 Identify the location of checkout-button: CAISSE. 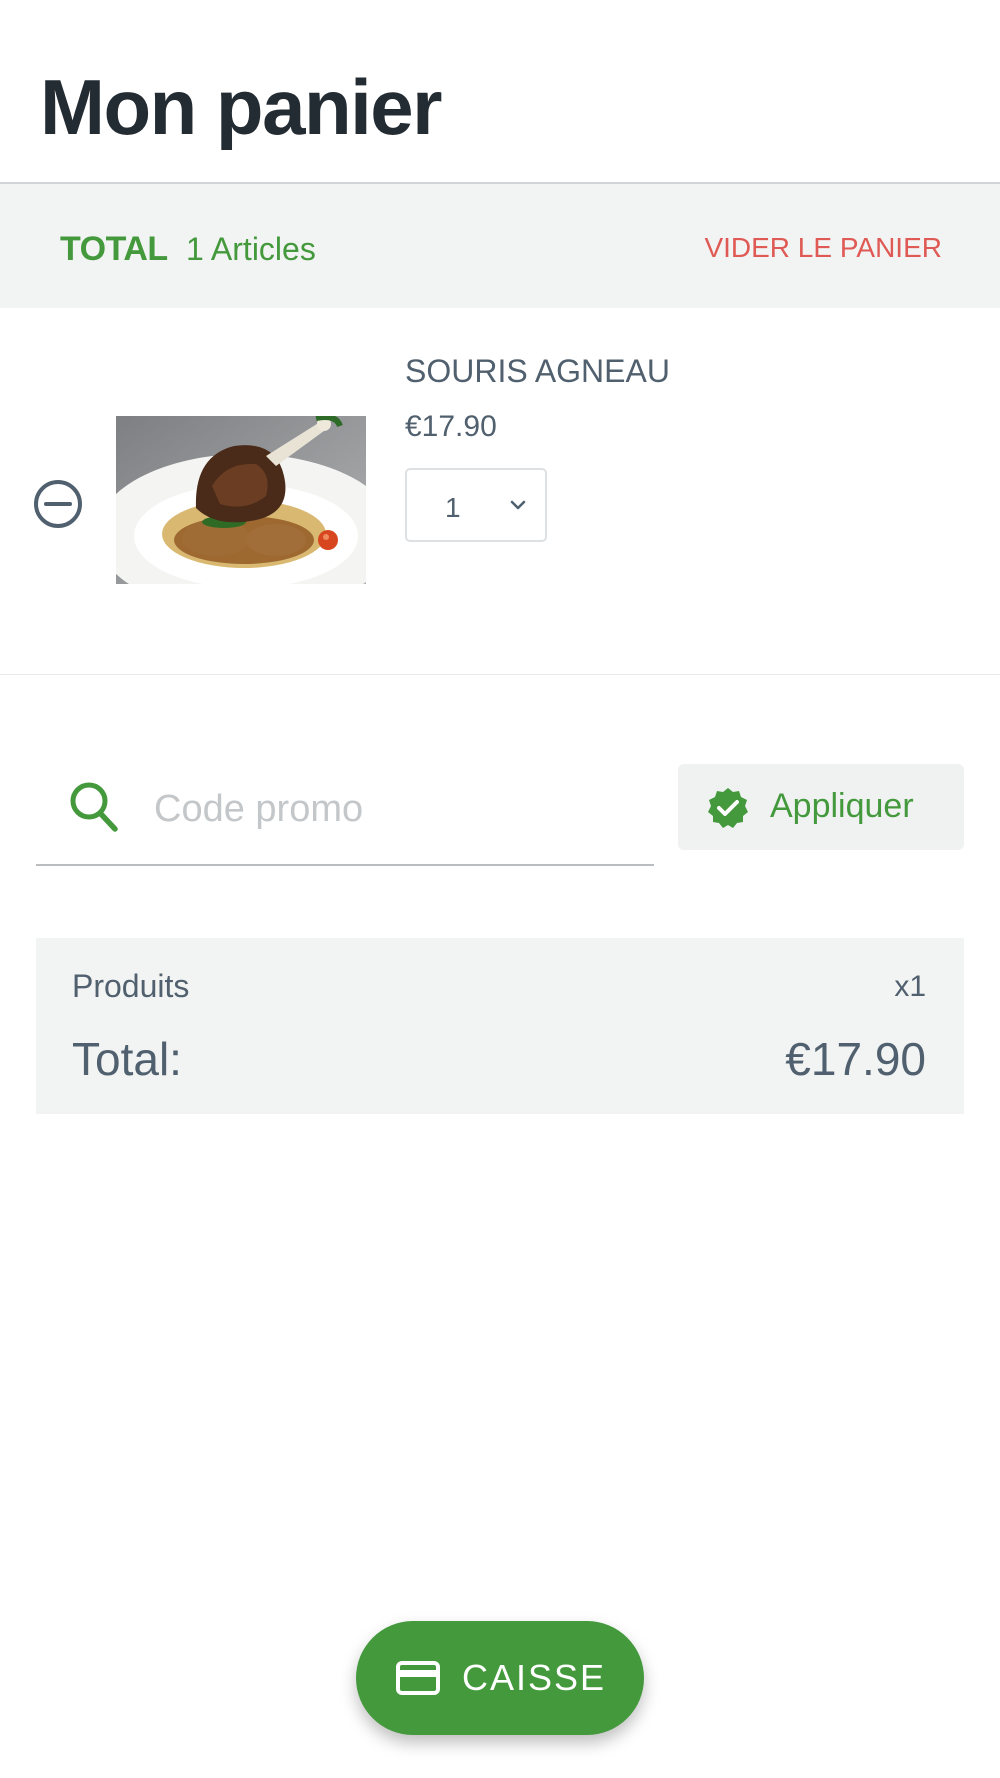
(500, 1678).